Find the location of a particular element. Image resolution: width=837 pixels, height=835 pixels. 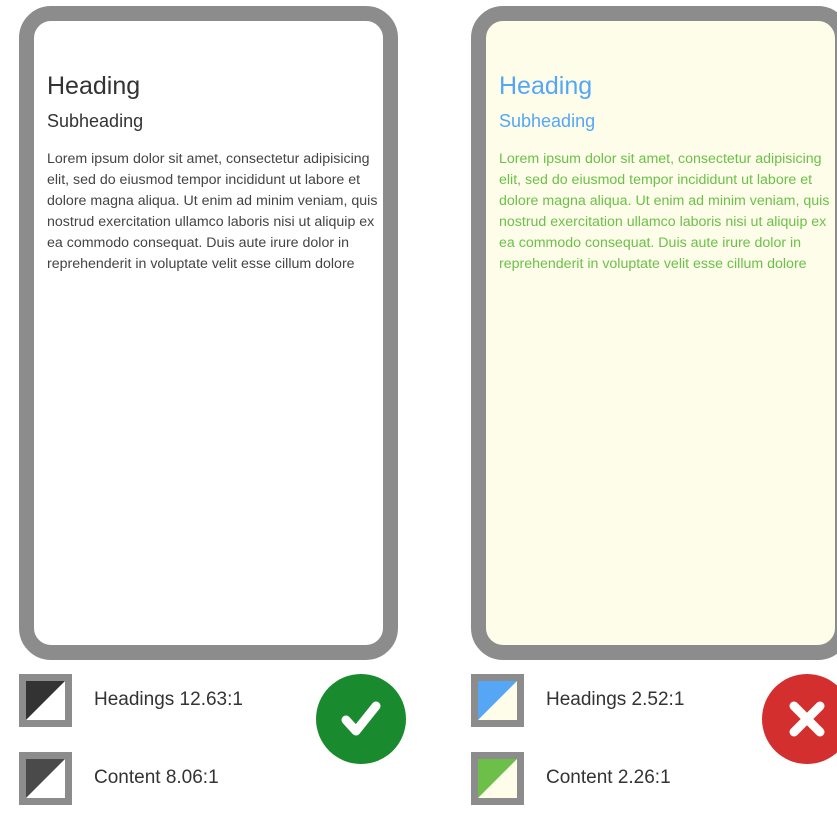

headings-contrast-label: Headings 2.52:1 is located at coordinates (615, 699).